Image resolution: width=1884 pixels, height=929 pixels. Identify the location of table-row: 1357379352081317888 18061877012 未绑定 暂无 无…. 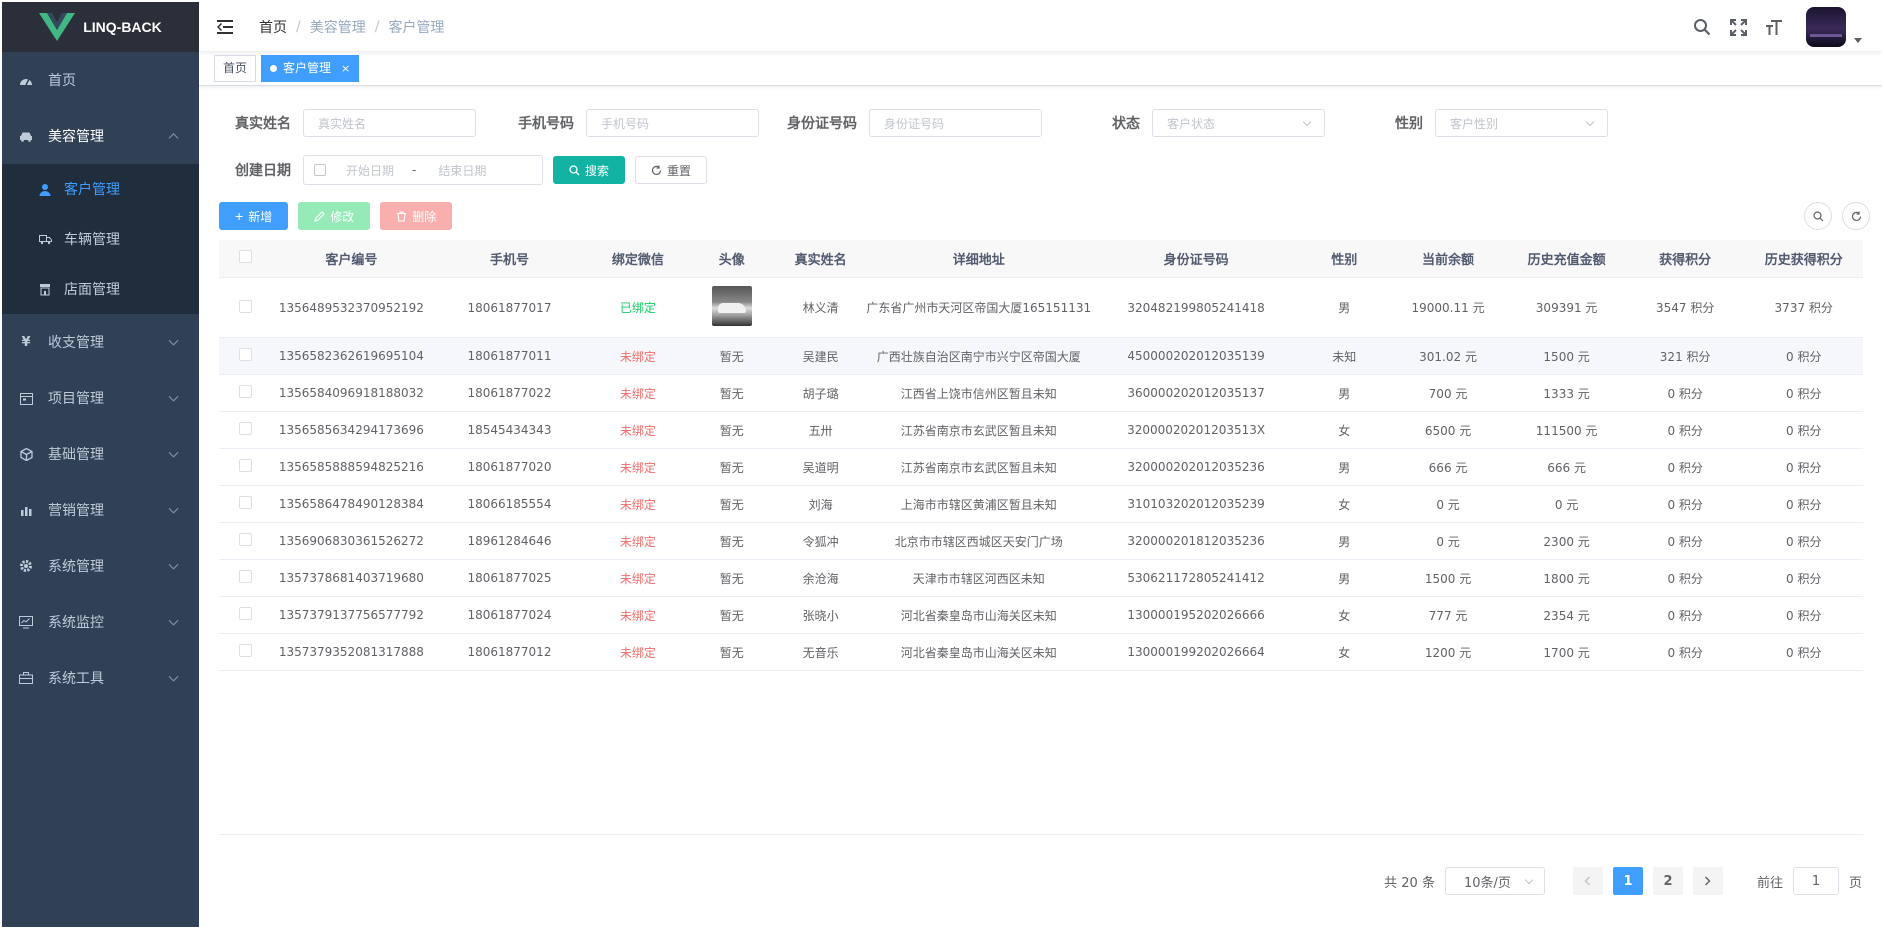
(1041, 652).